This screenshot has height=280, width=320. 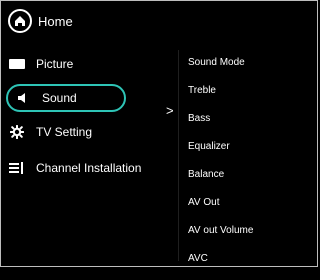 I want to click on submenu-arrow-icon: >, so click(x=170, y=110).